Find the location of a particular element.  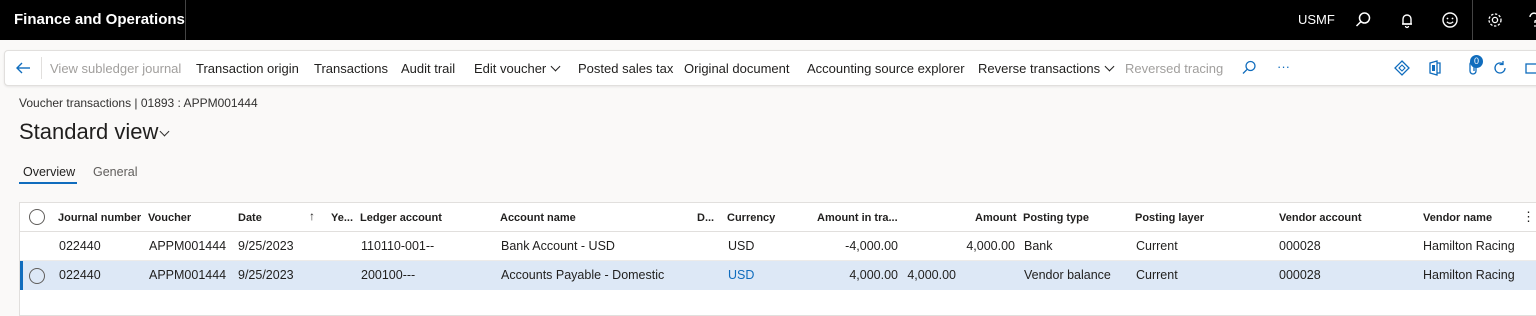

diamond-icon is located at coordinates (1402, 68).